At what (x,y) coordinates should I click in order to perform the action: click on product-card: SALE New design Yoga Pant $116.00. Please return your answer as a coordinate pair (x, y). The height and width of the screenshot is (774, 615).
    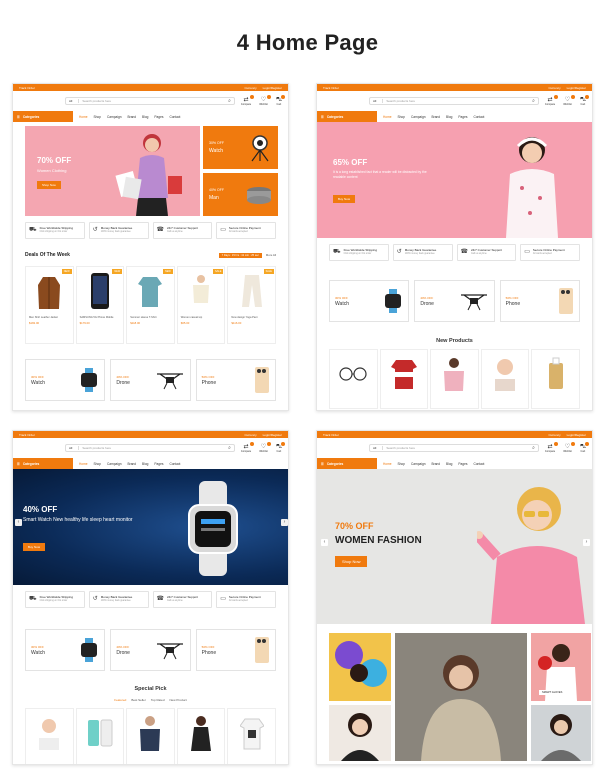
    Looking at the image, I should click on (251, 305).